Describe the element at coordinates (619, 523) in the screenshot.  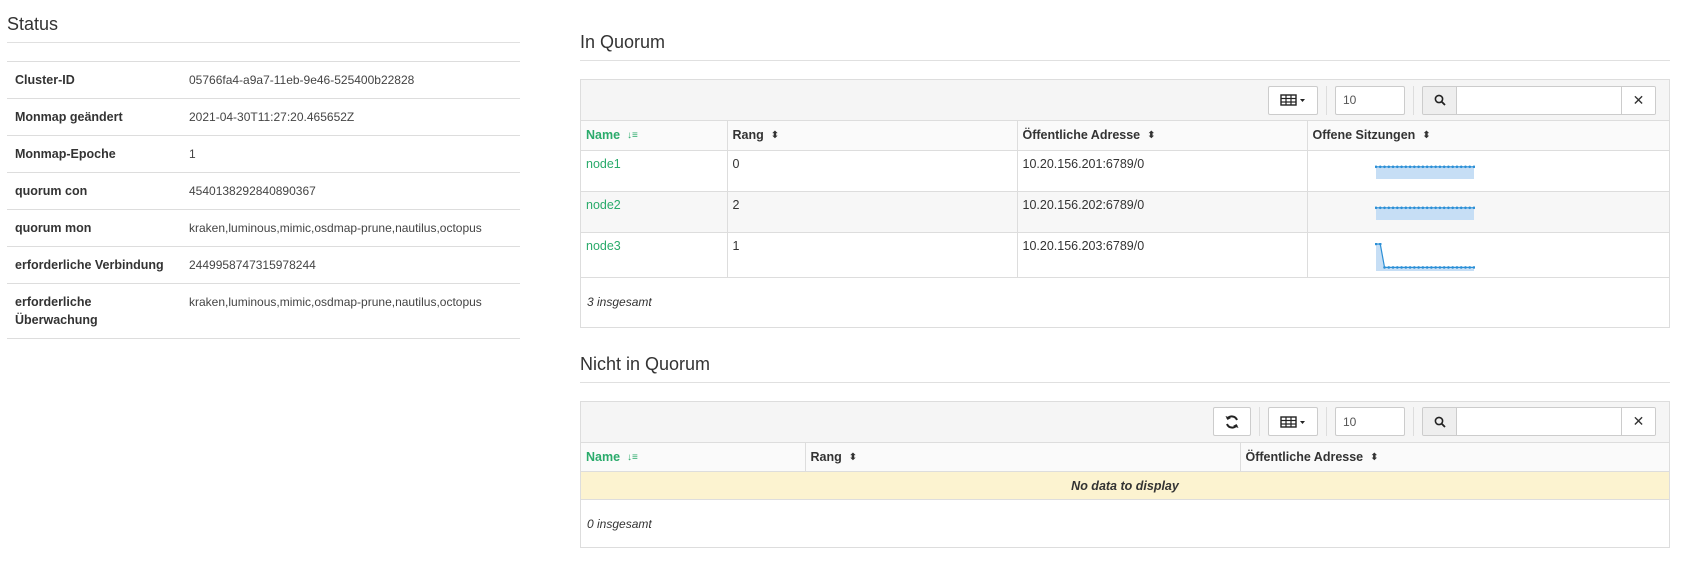
I see `table-footer-count: 0 insgesamt` at that location.